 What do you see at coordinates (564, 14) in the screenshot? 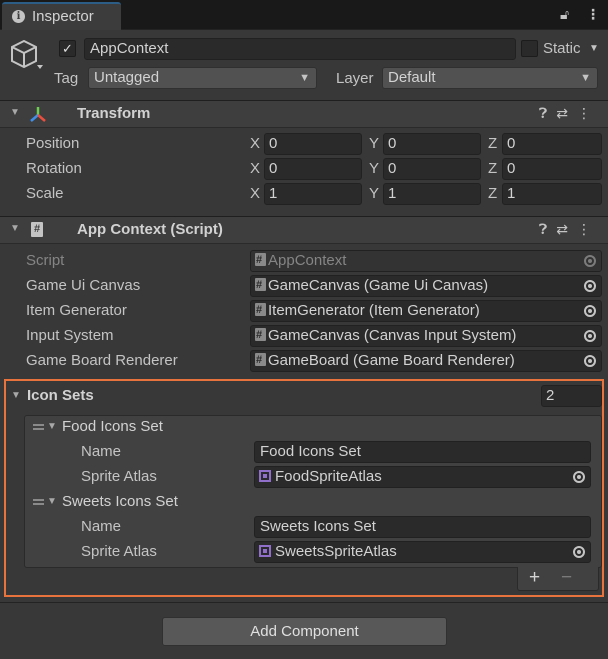
I see `lock-icon: 🔓︎` at bounding box center [564, 14].